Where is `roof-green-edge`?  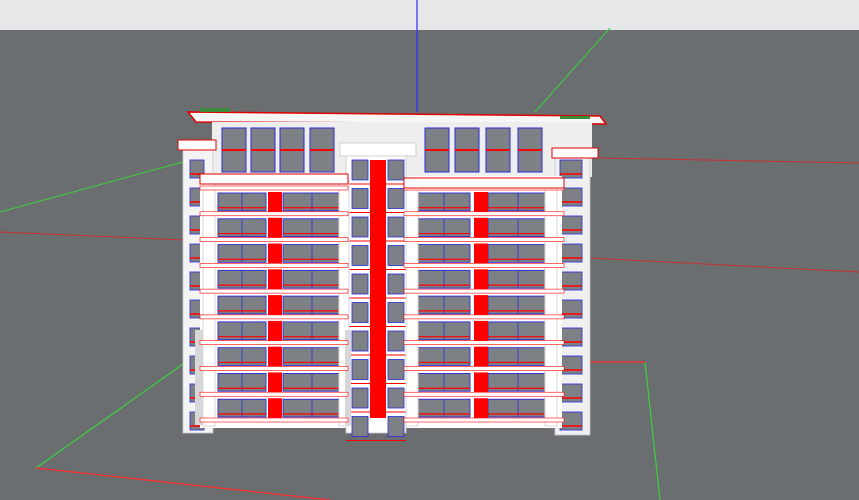
roof-green-edge is located at coordinates (215, 110).